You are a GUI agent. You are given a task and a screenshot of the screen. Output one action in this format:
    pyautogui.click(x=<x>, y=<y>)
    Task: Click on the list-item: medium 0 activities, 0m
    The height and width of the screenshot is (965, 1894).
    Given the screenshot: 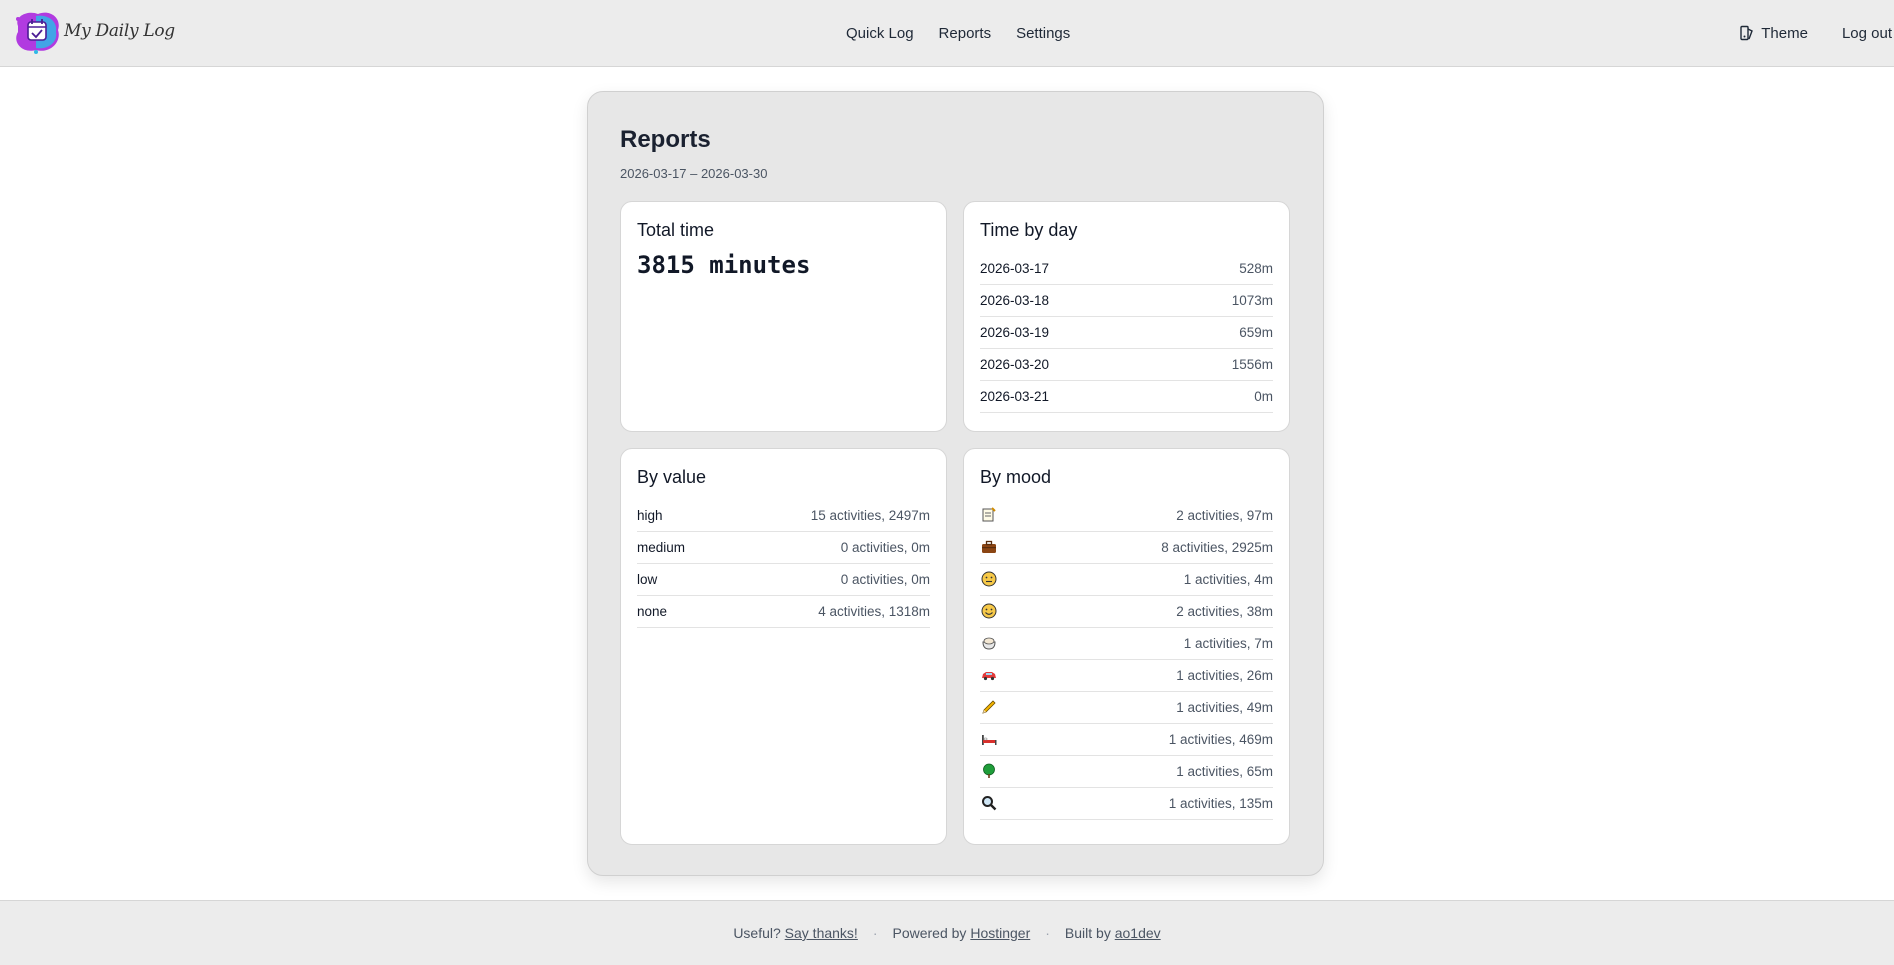 What is the action you would take?
    pyautogui.click(x=783, y=547)
    